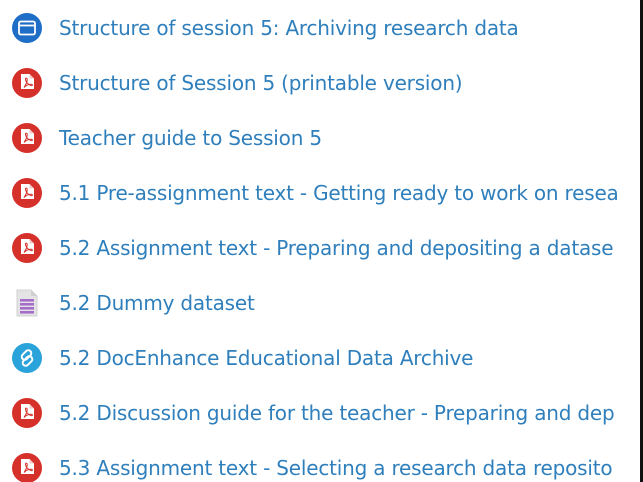  I want to click on url-icon, so click(27, 358).